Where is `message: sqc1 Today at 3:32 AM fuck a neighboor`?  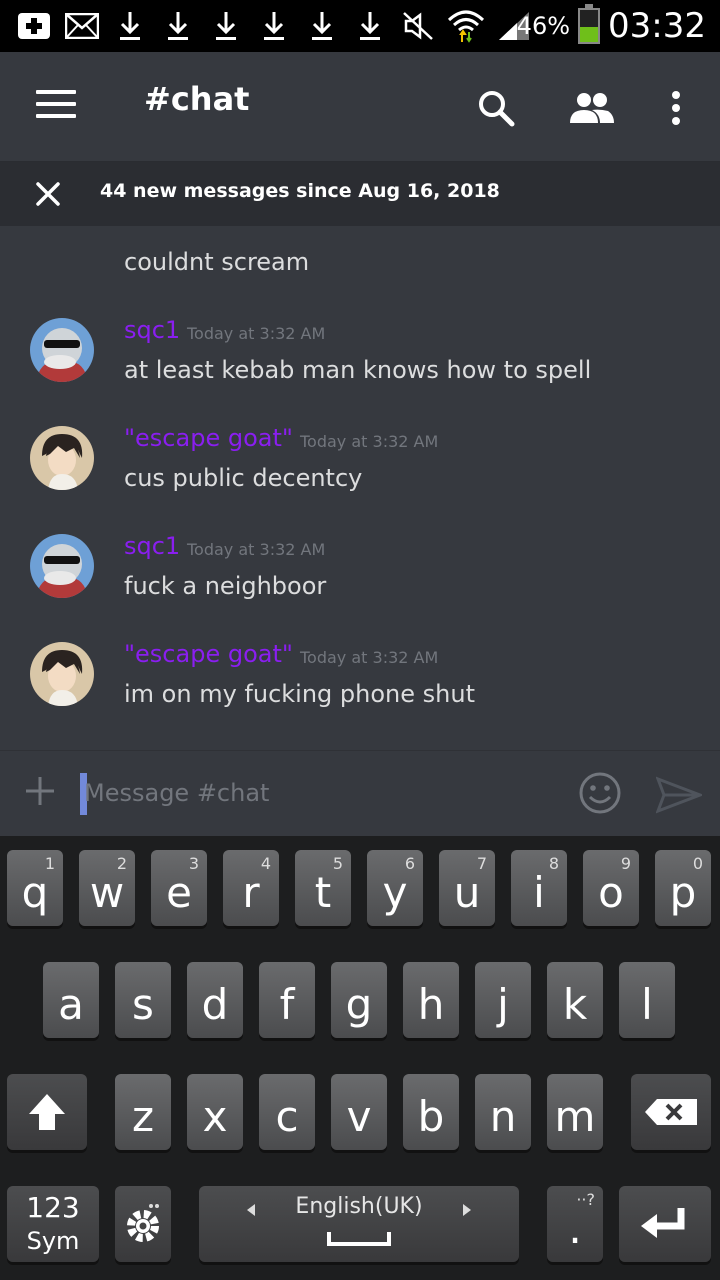 message: sqc1 Today at 3:32 AM fuck a neighboor is located at coordinates (360, 583).